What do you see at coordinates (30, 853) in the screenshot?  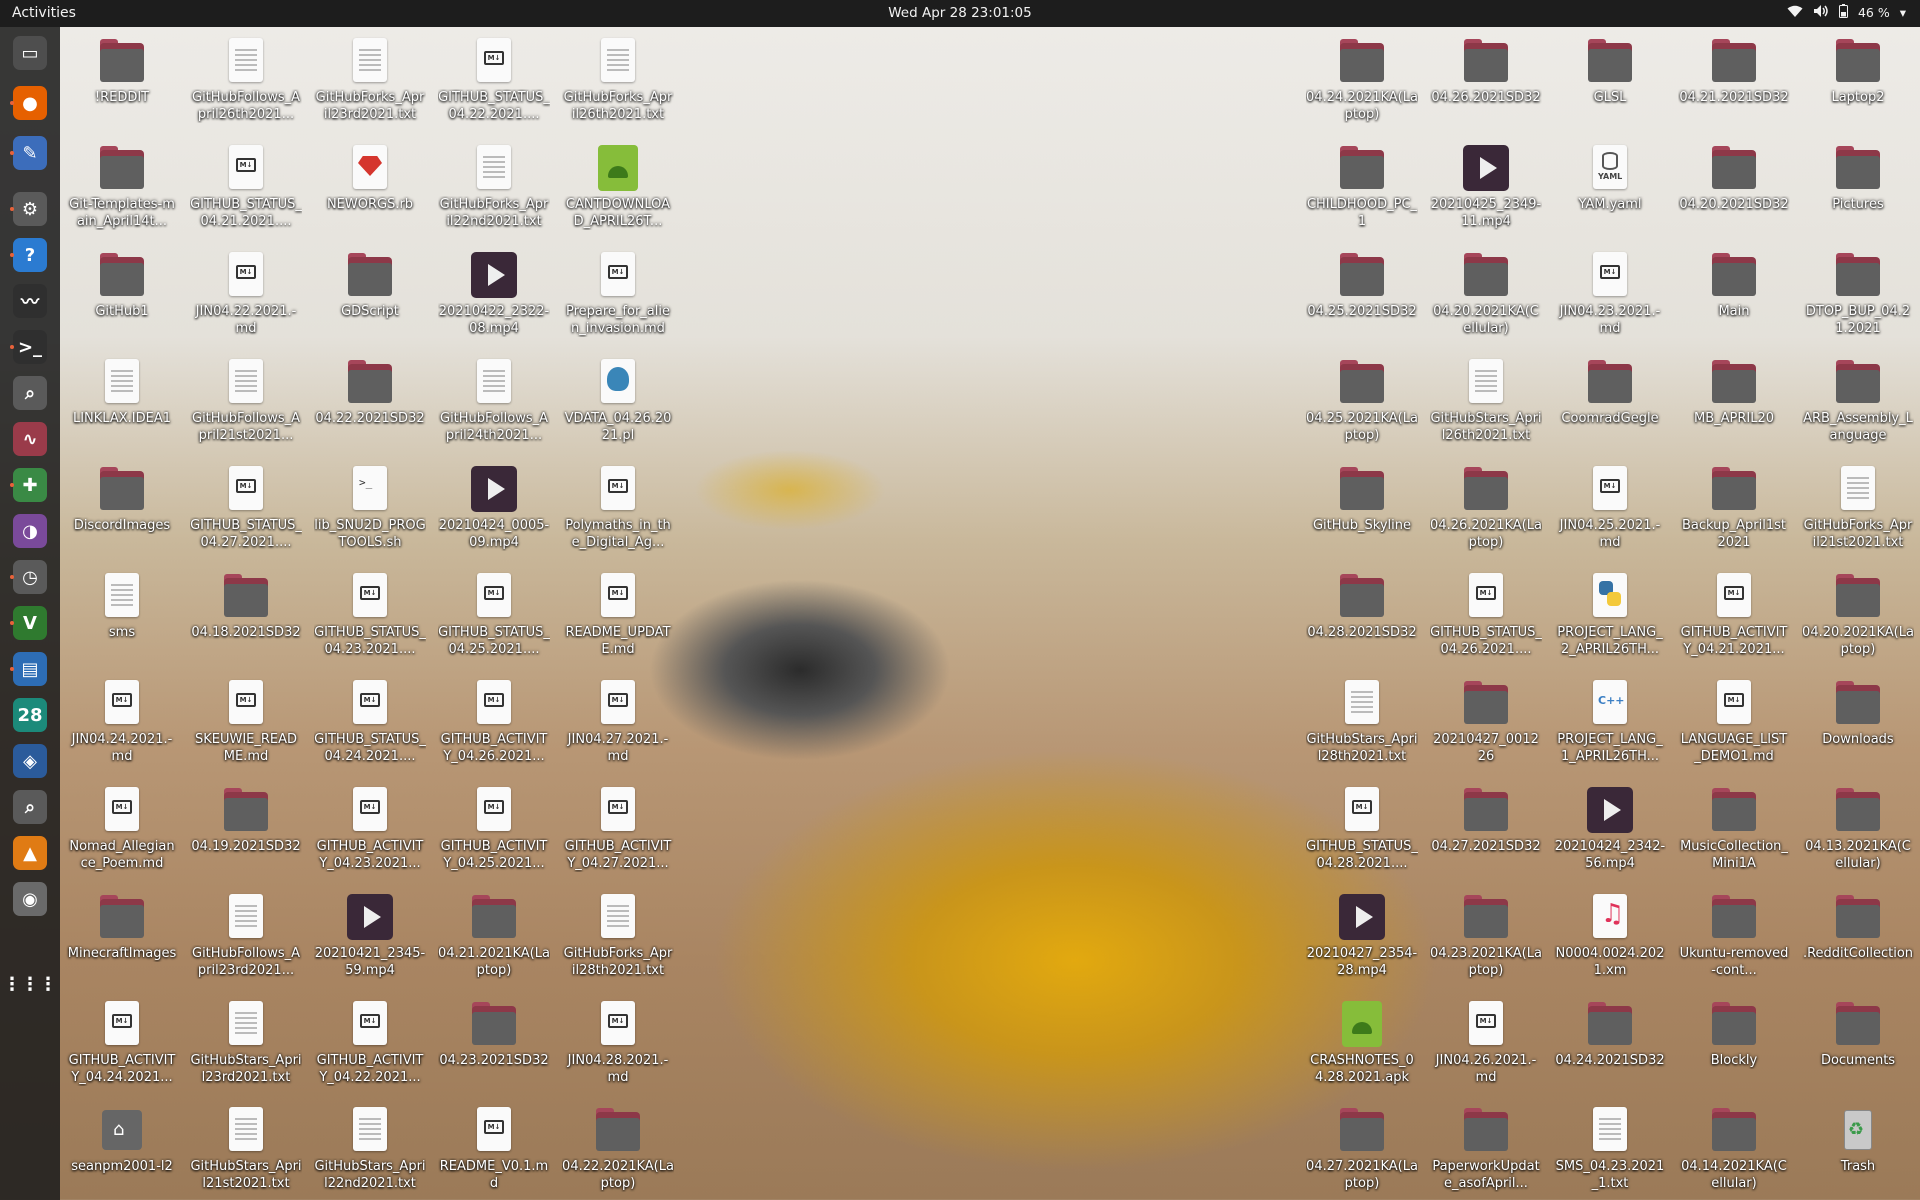 I see `dock-item-vlc: ▲` at bounding box center [30, 853].